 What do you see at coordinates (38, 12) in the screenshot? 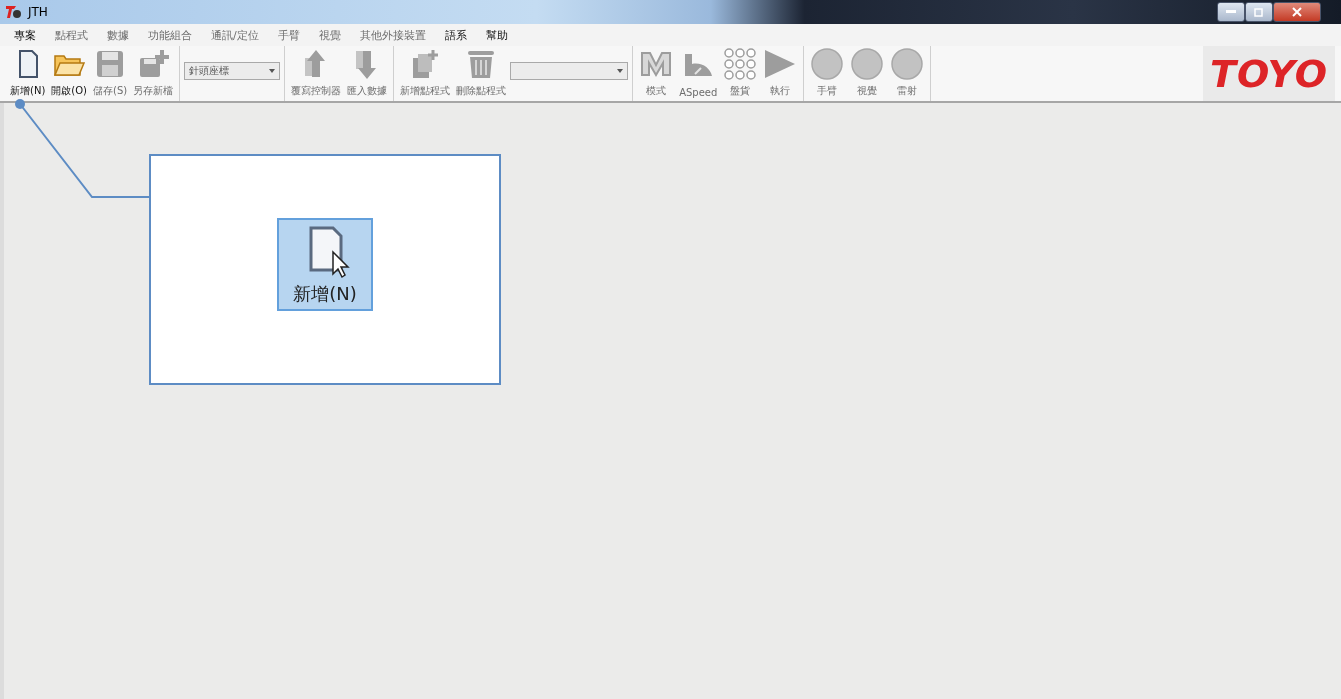
I see `window-title: JTH` at bounding box center [38, 12].